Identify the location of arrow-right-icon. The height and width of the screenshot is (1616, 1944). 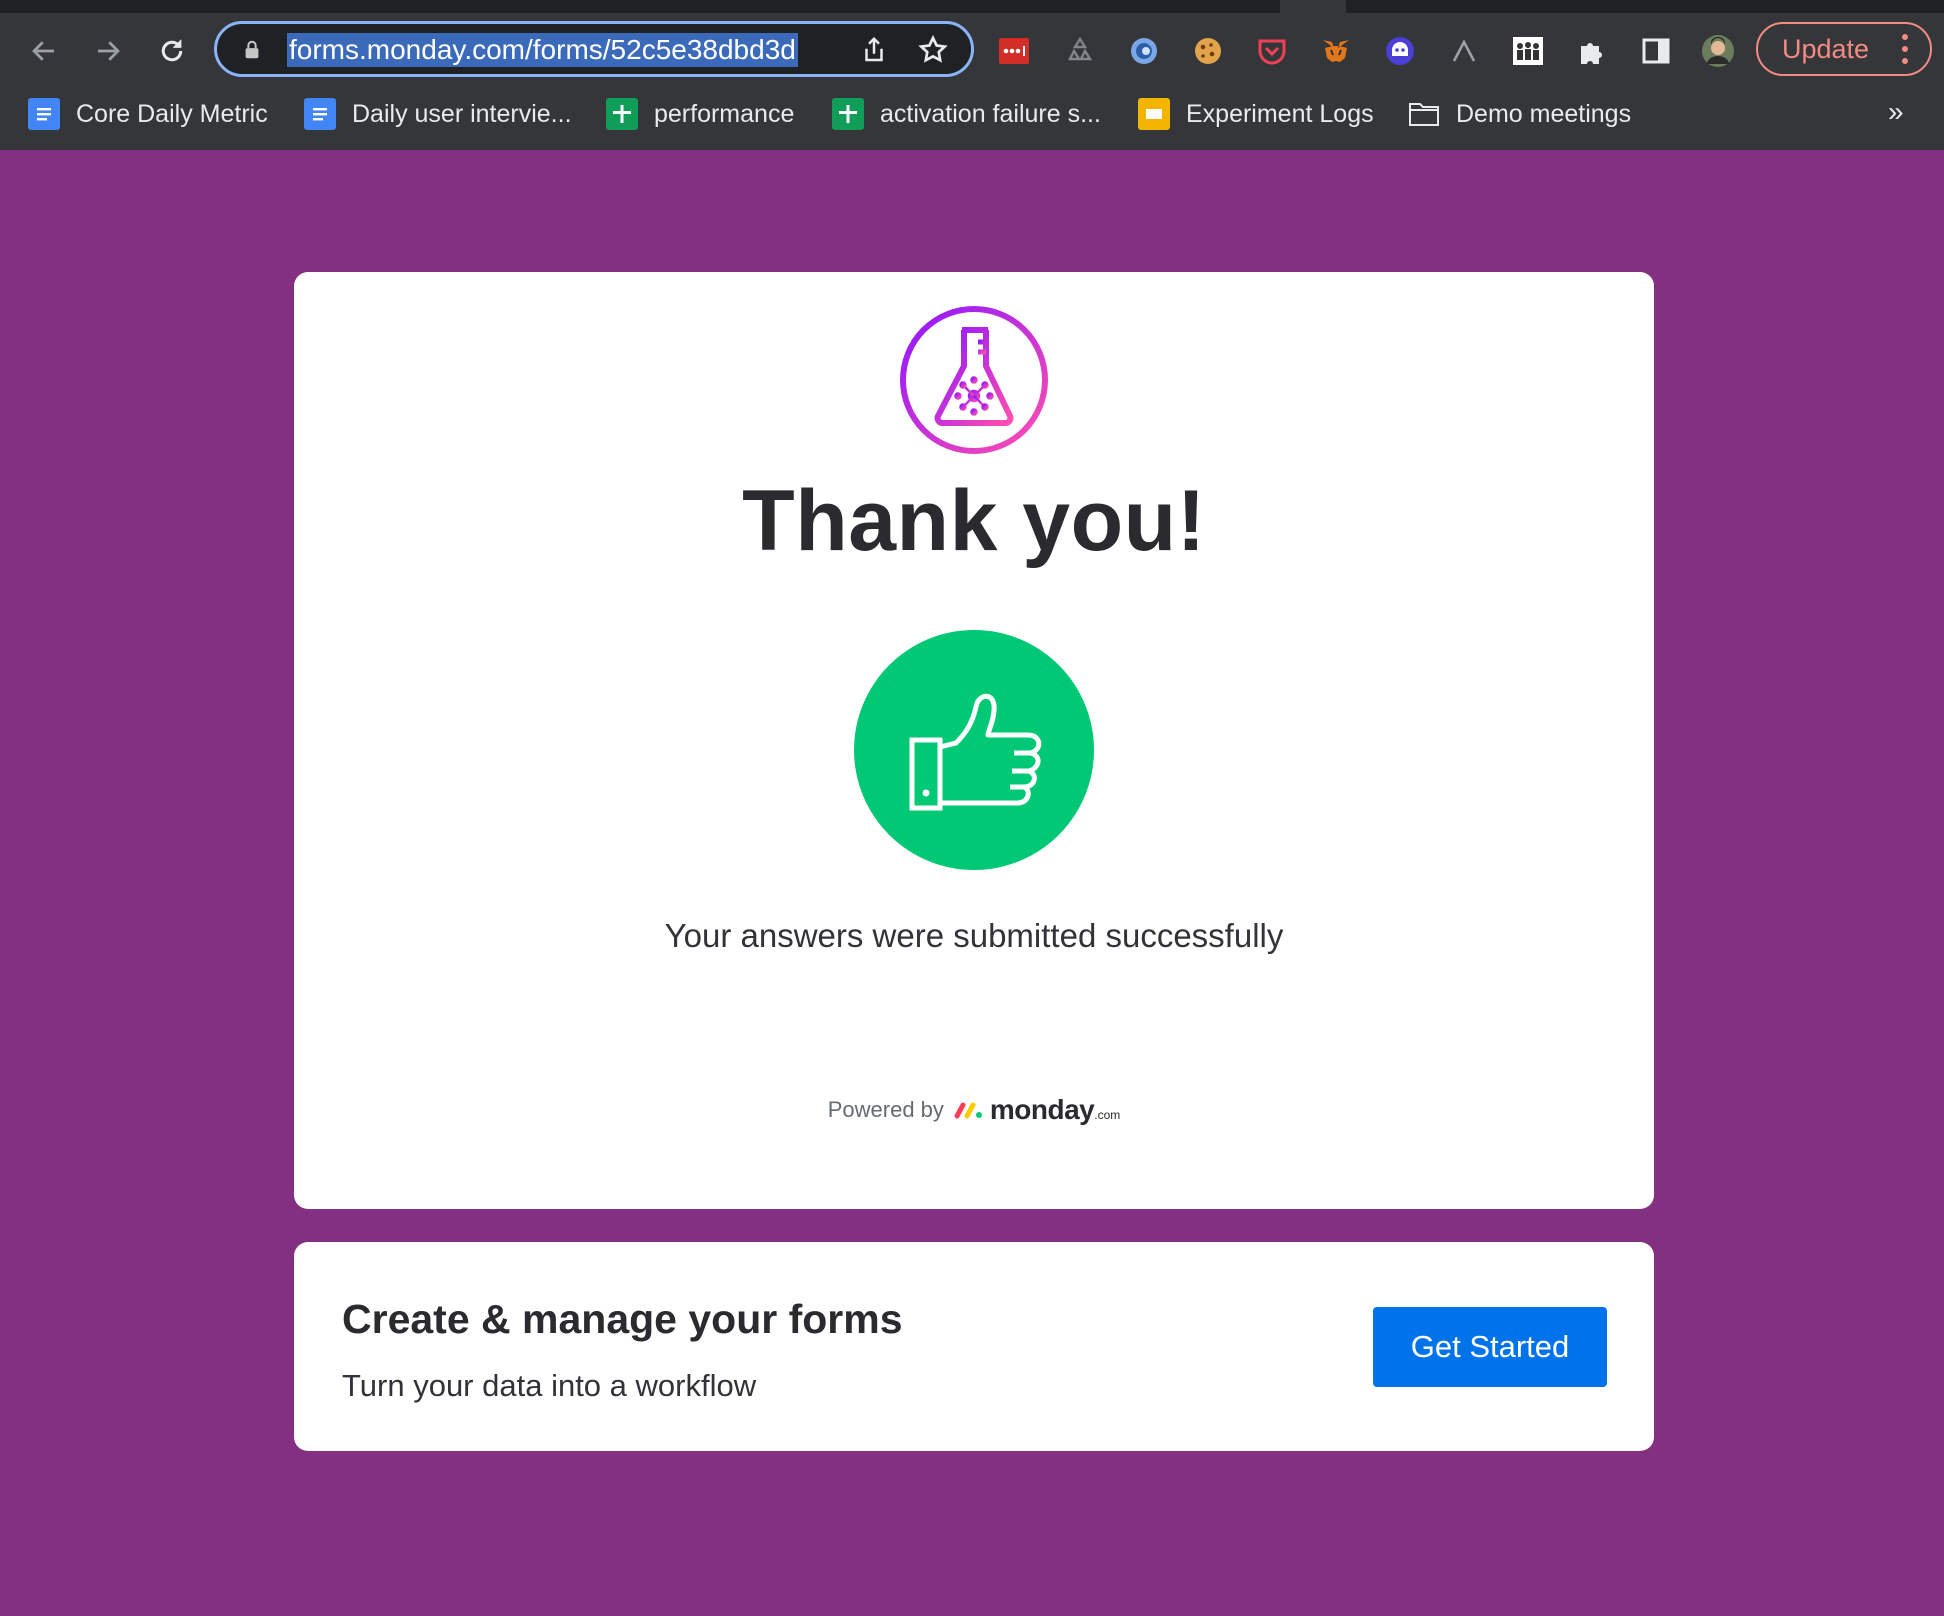
(109, 51).